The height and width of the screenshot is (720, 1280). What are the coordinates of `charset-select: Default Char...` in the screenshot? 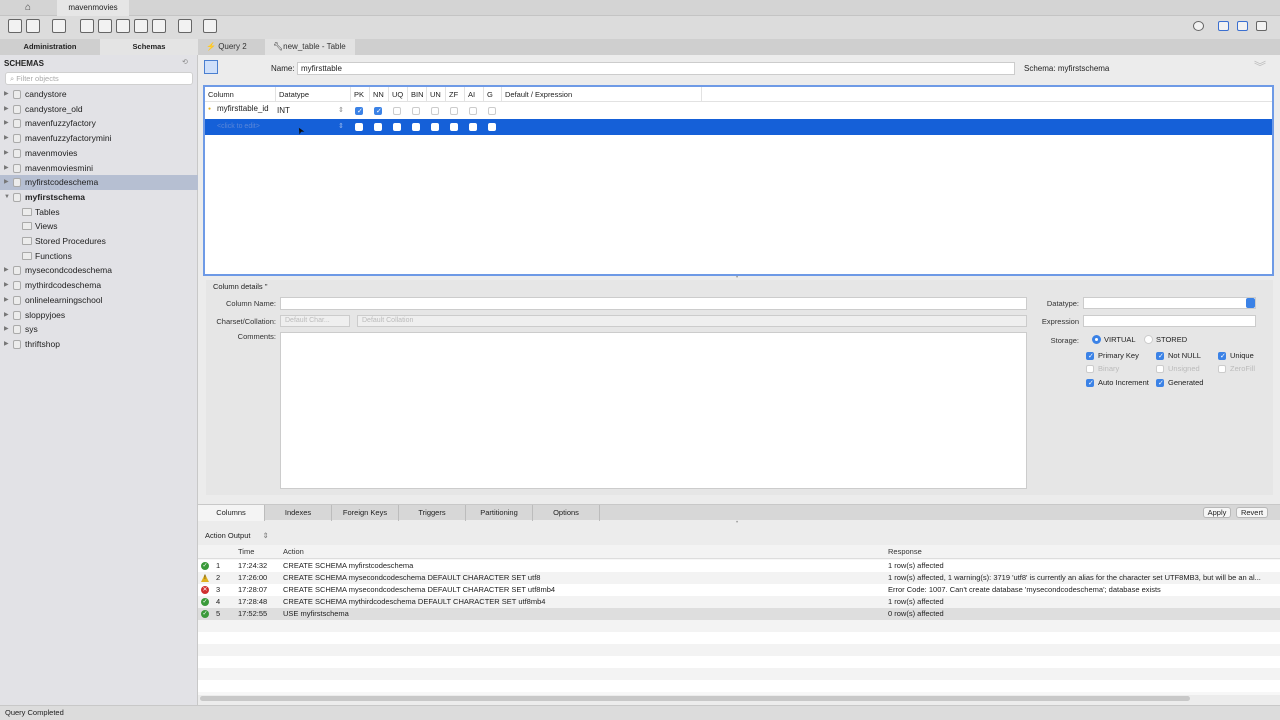 It's located at (315, 321).